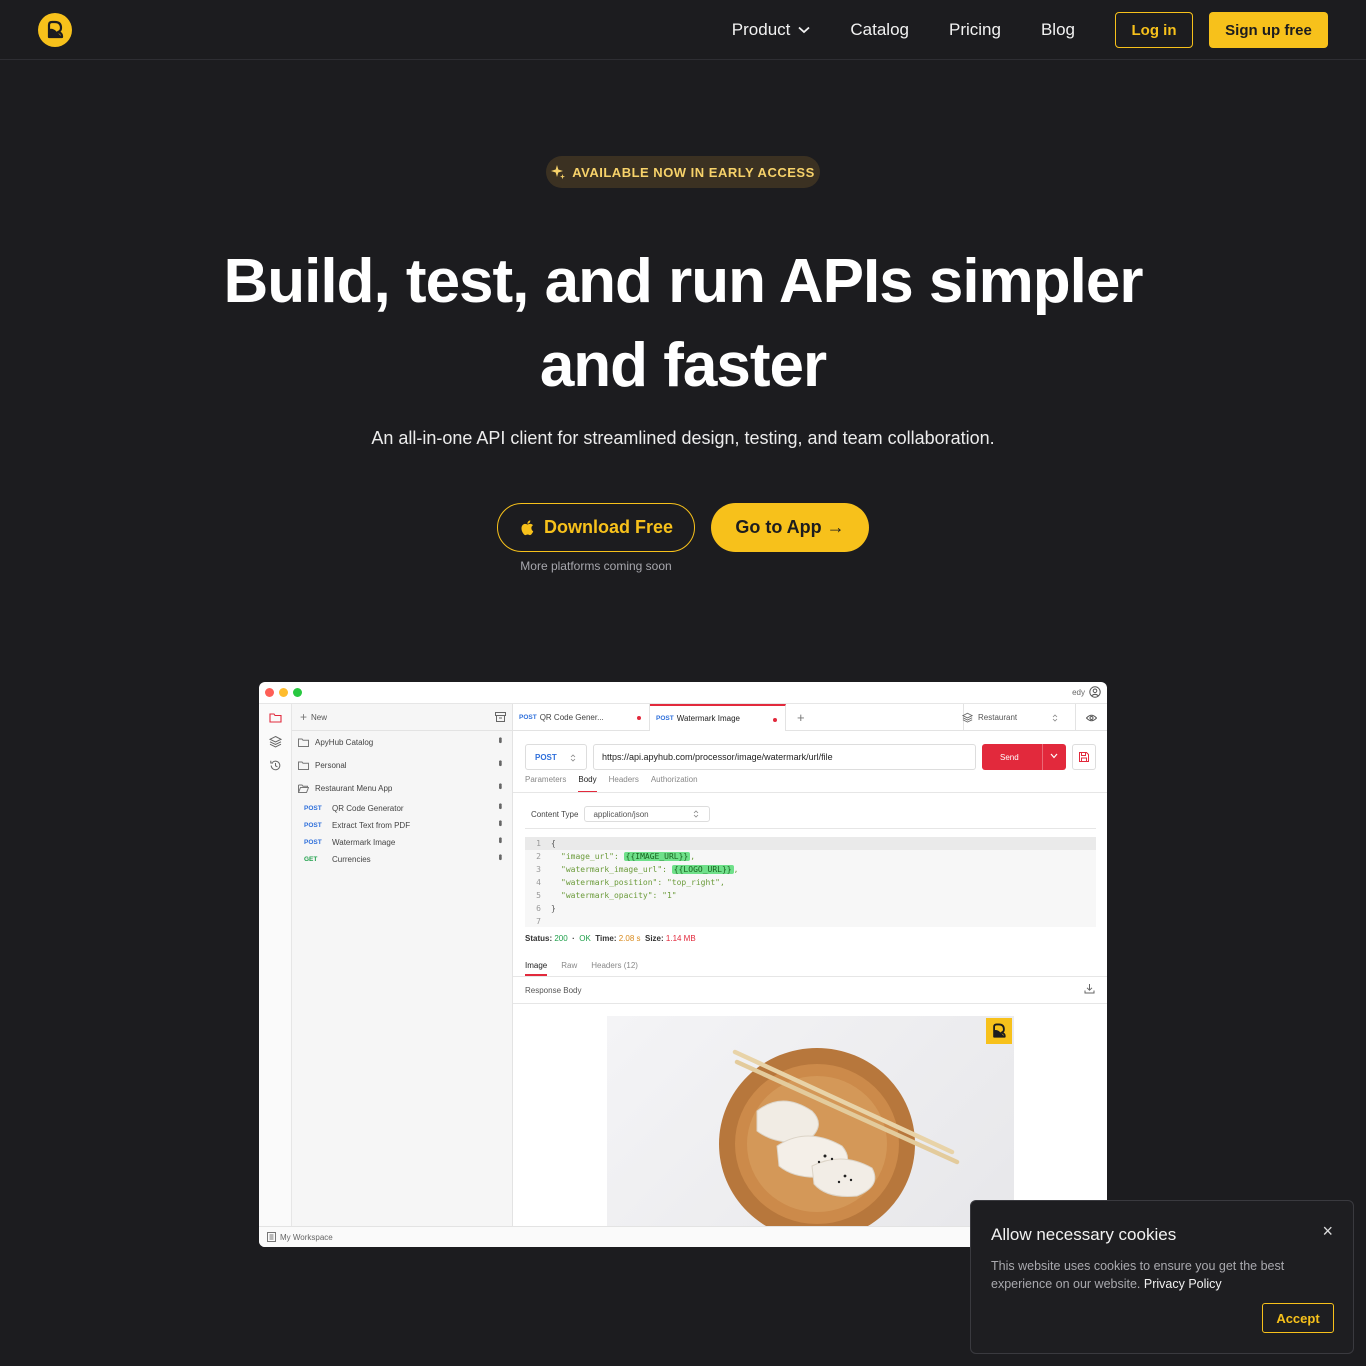 The width and height of the screenshot is (1366, 1366). Describe the element at coordinates (313, 808) in the screenshot. I see `method-badge: POST` at that location.